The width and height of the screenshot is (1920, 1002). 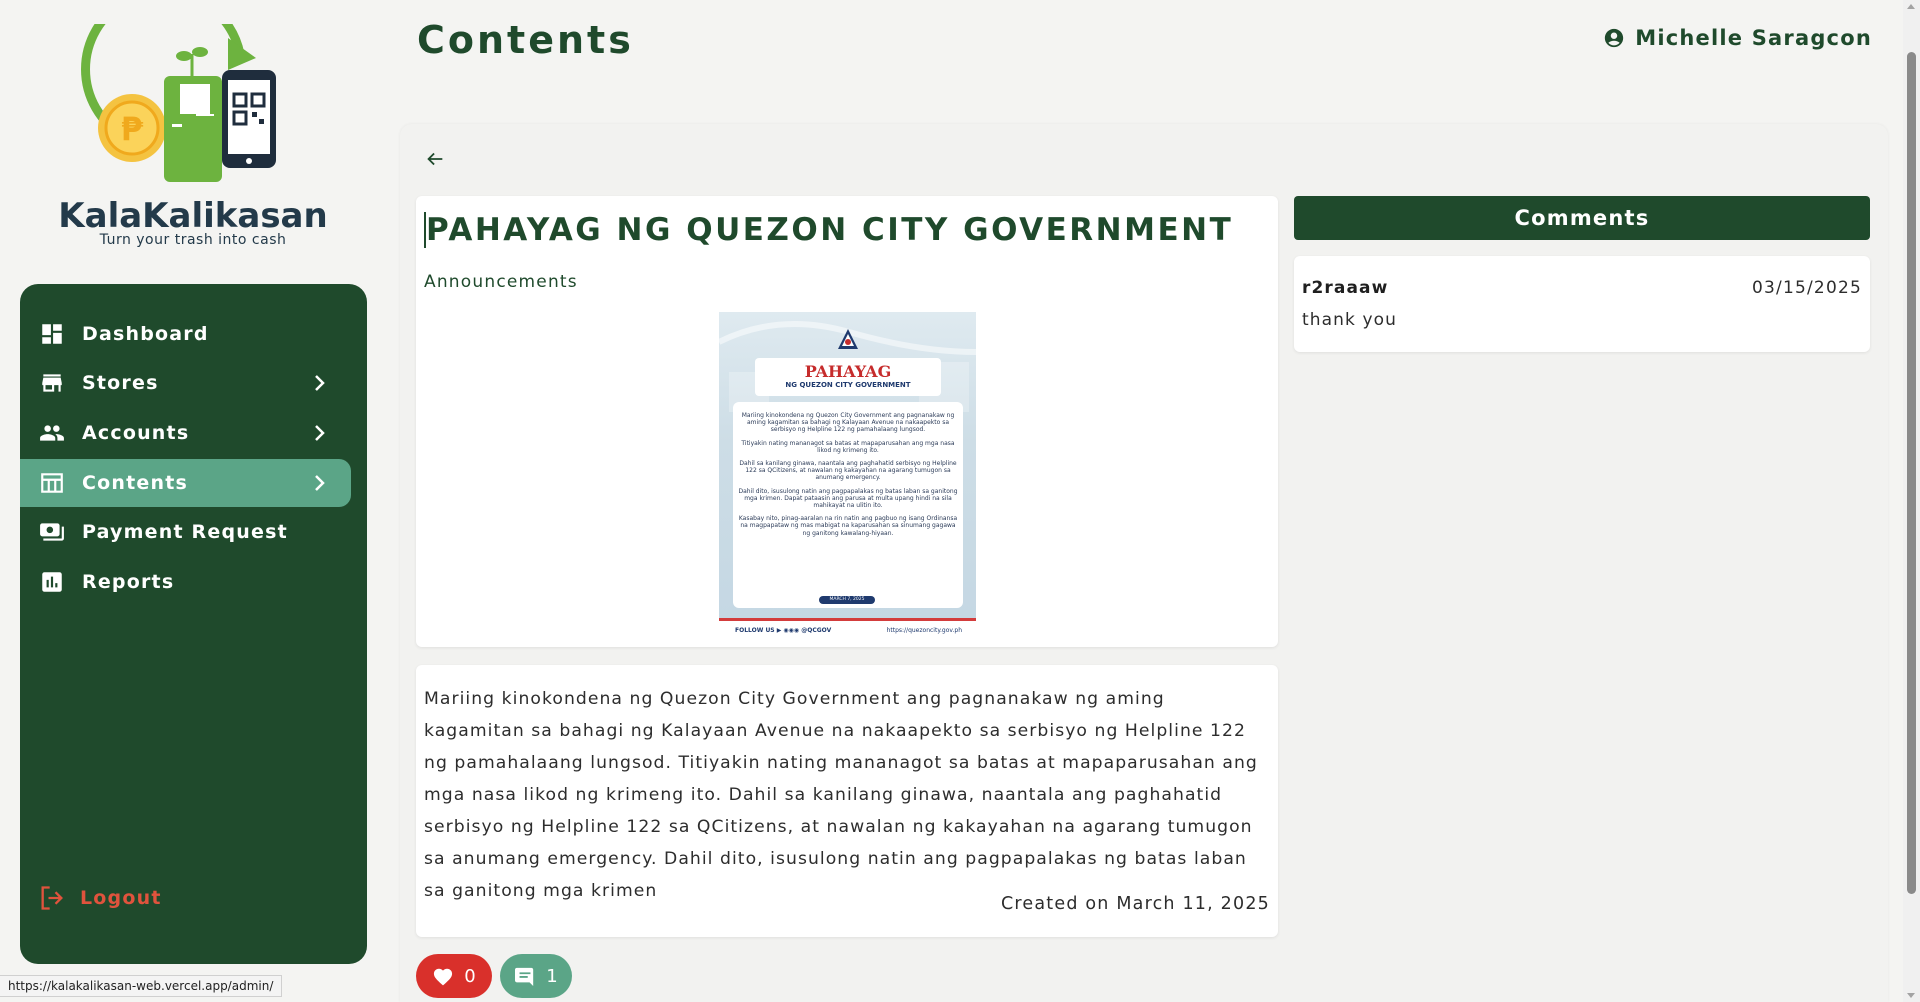 I want to click on accounts-icon, so click(x=52, y=433).